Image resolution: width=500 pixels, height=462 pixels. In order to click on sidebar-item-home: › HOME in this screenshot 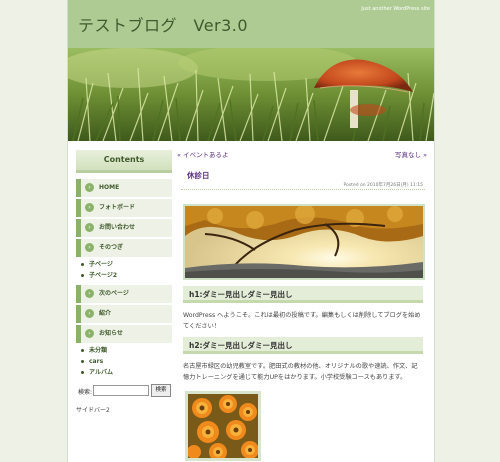, I will do `click(124, 188)`.